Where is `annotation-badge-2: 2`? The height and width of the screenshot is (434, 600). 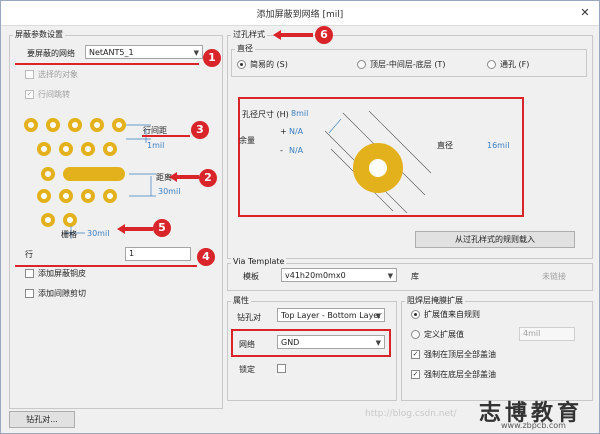
annotation-badge-2: 2 is located at coordinates (208, 178).